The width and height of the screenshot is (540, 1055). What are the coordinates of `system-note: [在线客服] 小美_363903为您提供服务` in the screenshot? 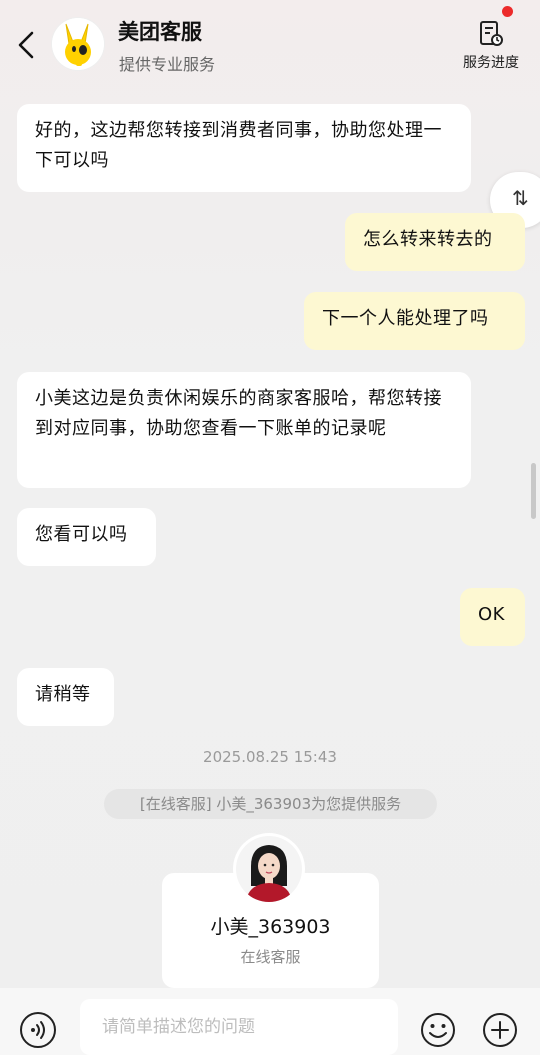 It's located at (270, 804).